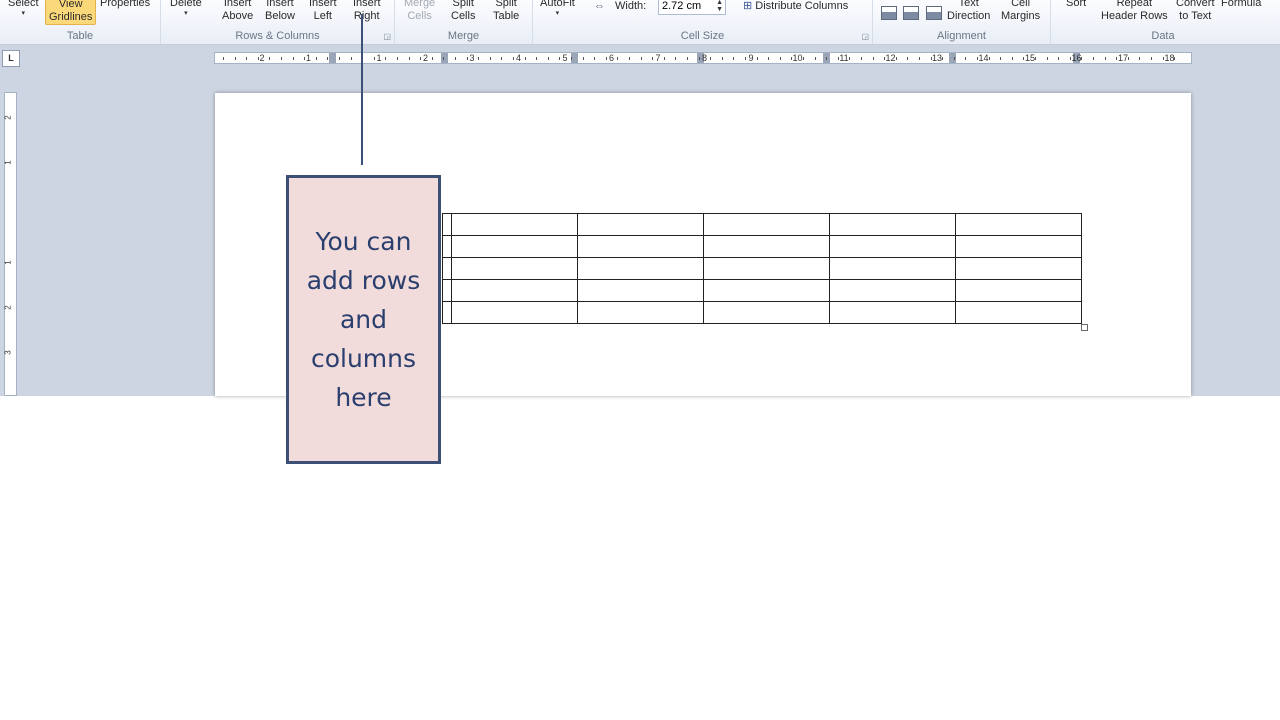 The width and height of the screenshot is (1280, 720). I want to click on merge-cells-label-1: Merge, so click(420, 4).